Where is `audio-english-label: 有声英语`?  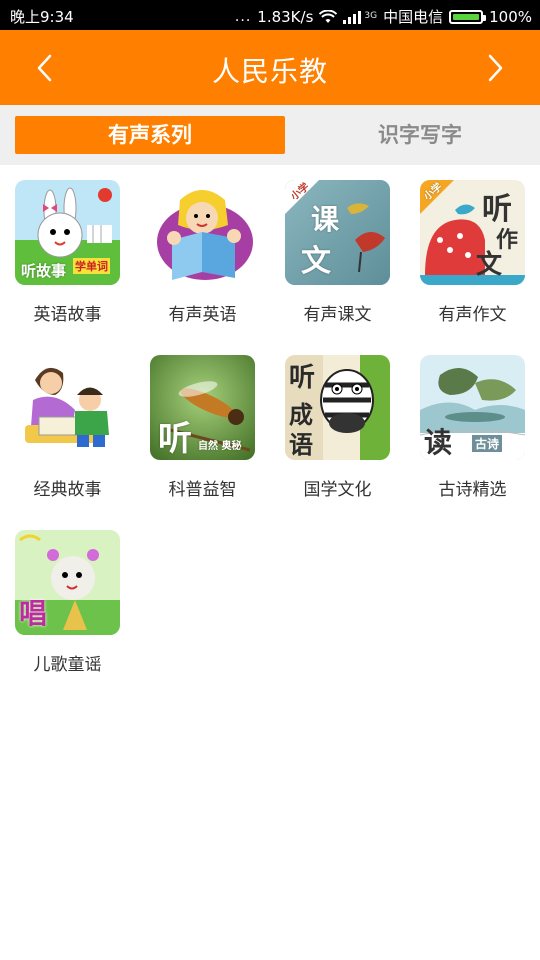 audio-english-label: 有声英语 is located at coordinates (202, 315).